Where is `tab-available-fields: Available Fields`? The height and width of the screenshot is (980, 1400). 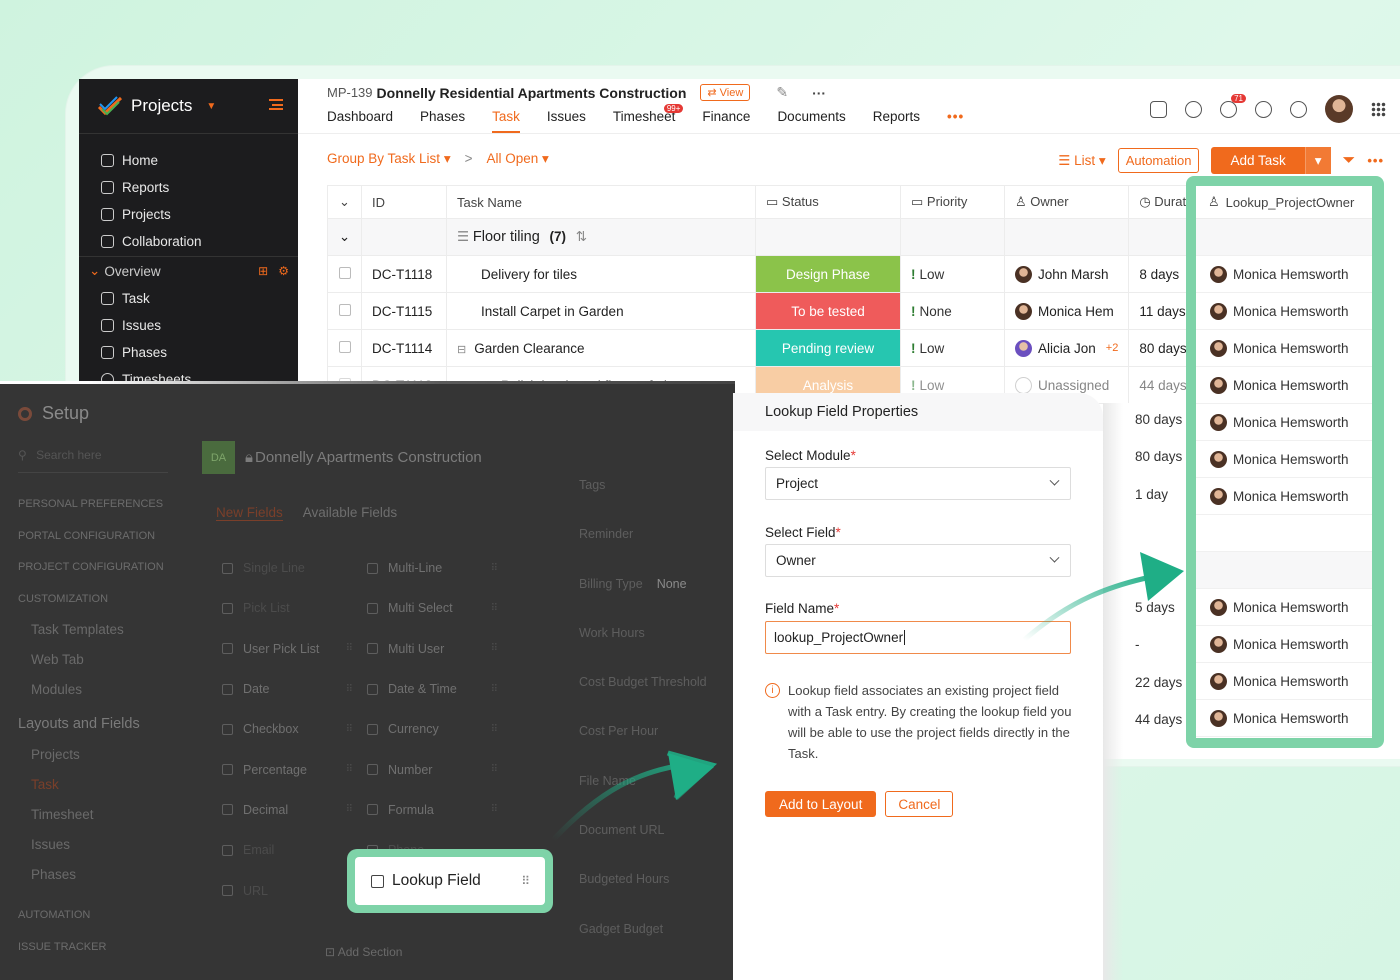 tab-available-fields: Available Fields is located at coordinates (350, 513).